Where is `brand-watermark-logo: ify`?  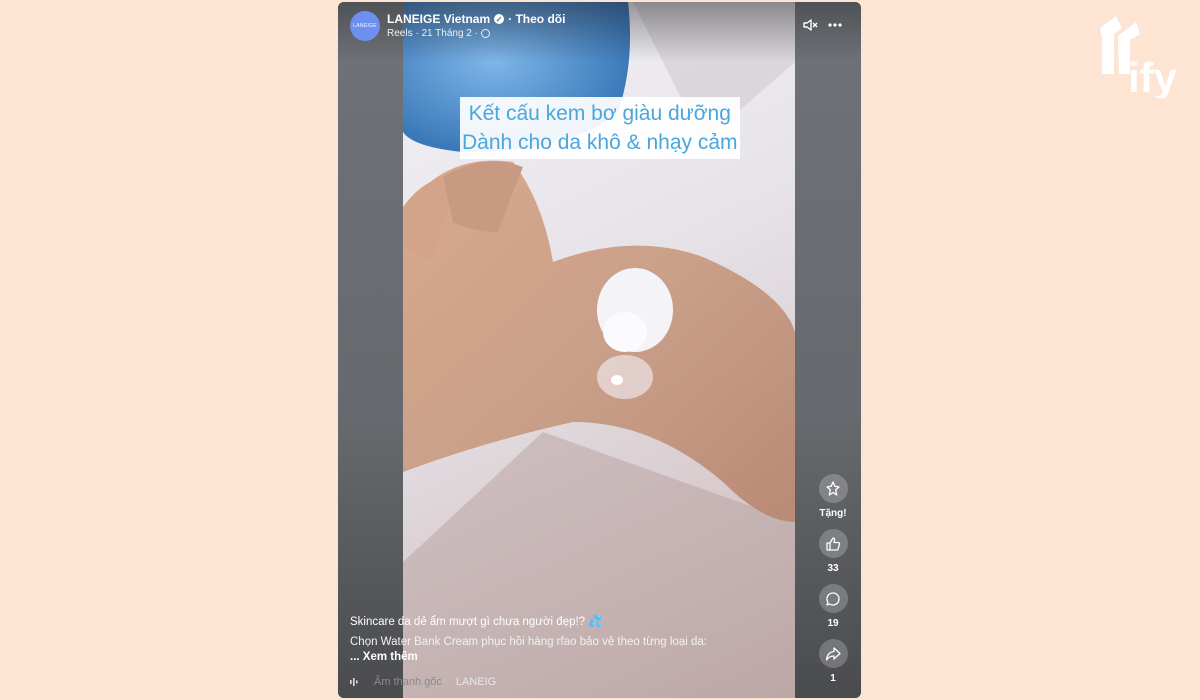
brand-watermark-logo: ify is located at coordinates (1139, 57).